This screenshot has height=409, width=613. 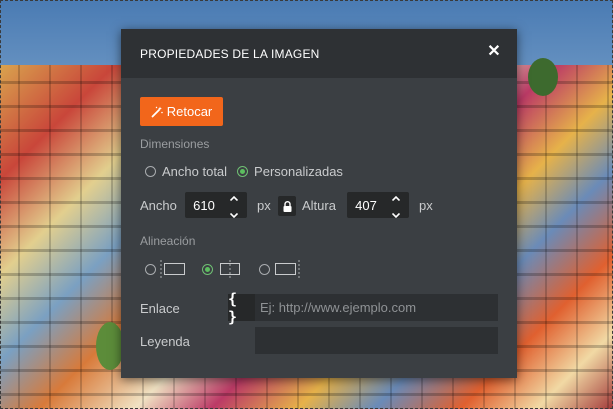 I want to click on retouch-button: Retocar, so click(x=181, y=111).